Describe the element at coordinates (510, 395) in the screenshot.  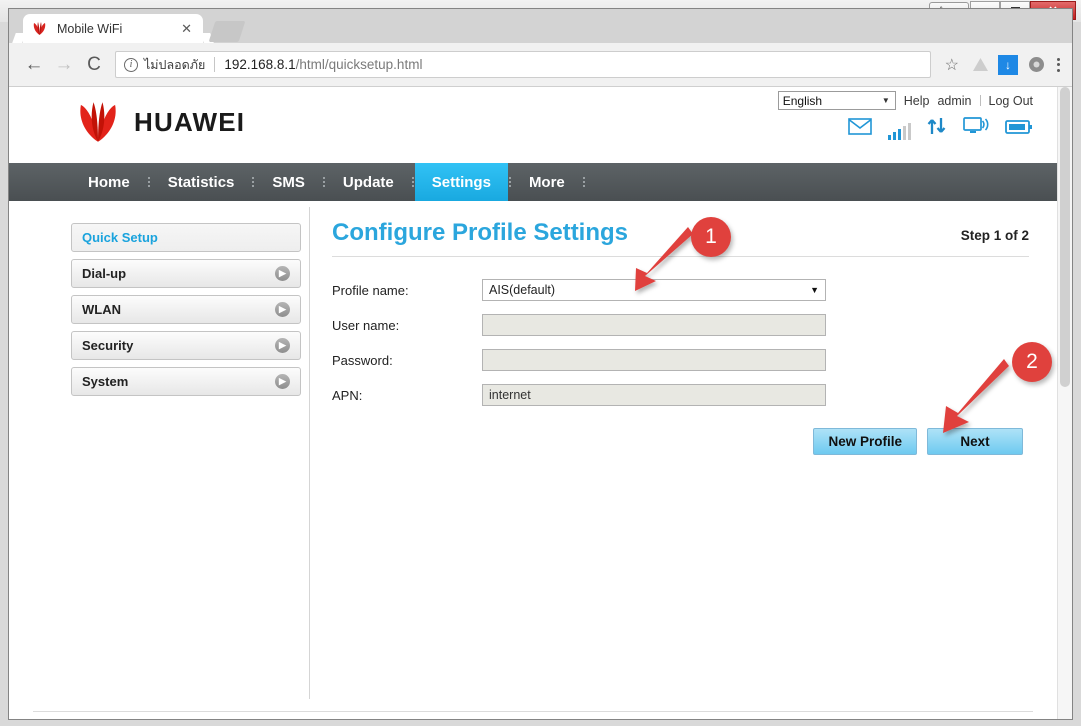
I see `apn-value: internet` at that location.